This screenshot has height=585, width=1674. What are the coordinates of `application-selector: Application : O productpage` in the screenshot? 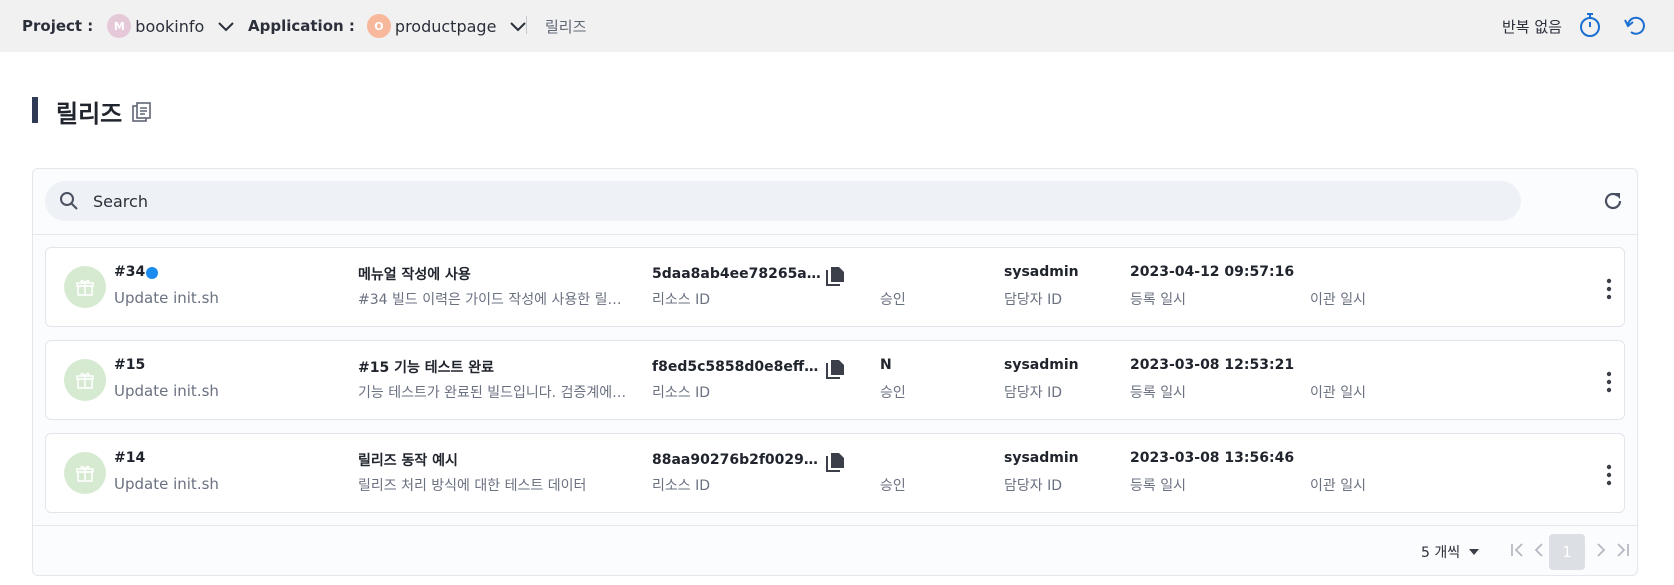 It's located at (388, 26).